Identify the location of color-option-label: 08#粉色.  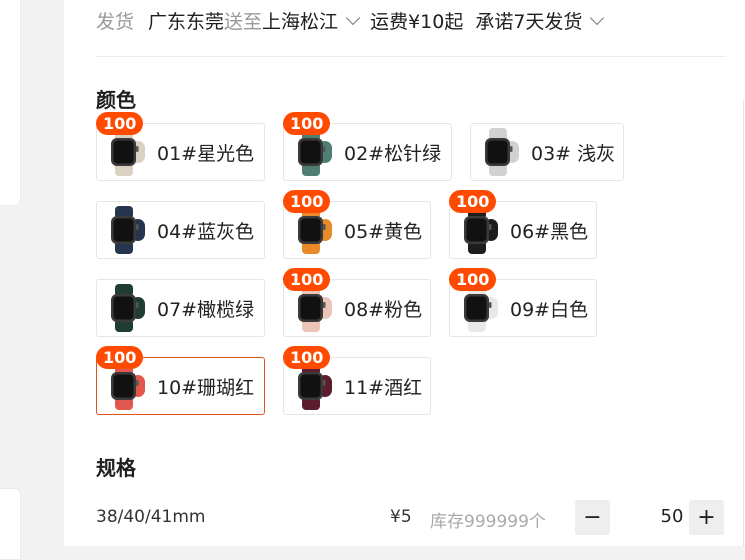
(383, 309).